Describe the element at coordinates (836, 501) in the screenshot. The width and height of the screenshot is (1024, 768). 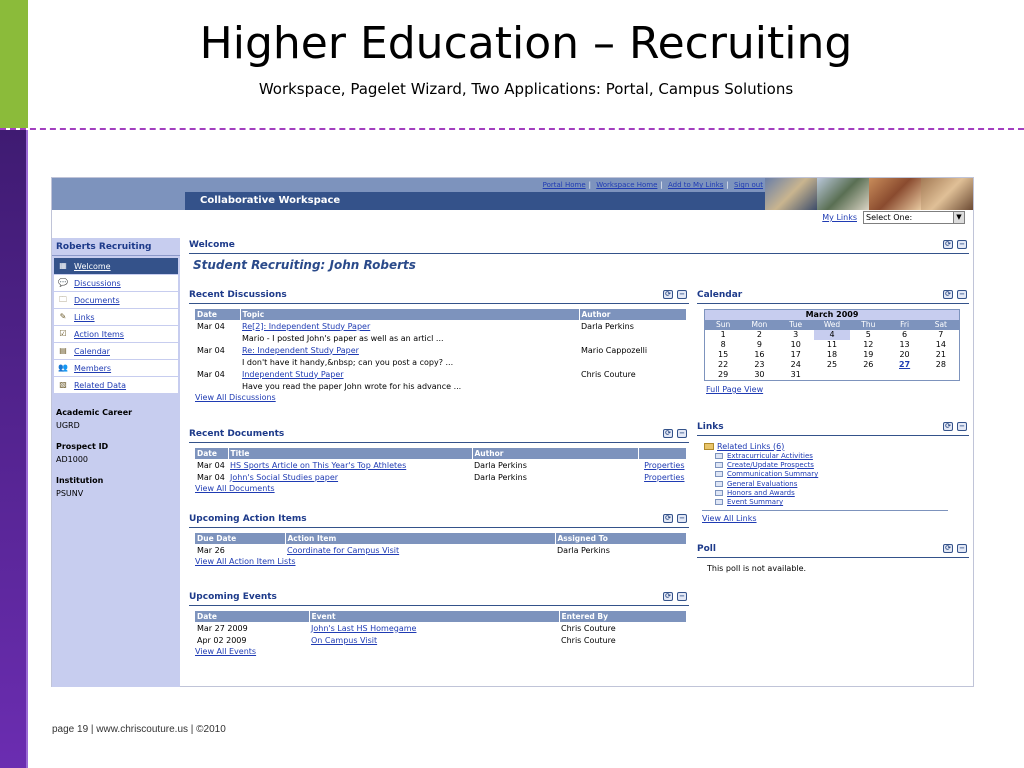
I see `related-link-item: Event Summary` at that location.